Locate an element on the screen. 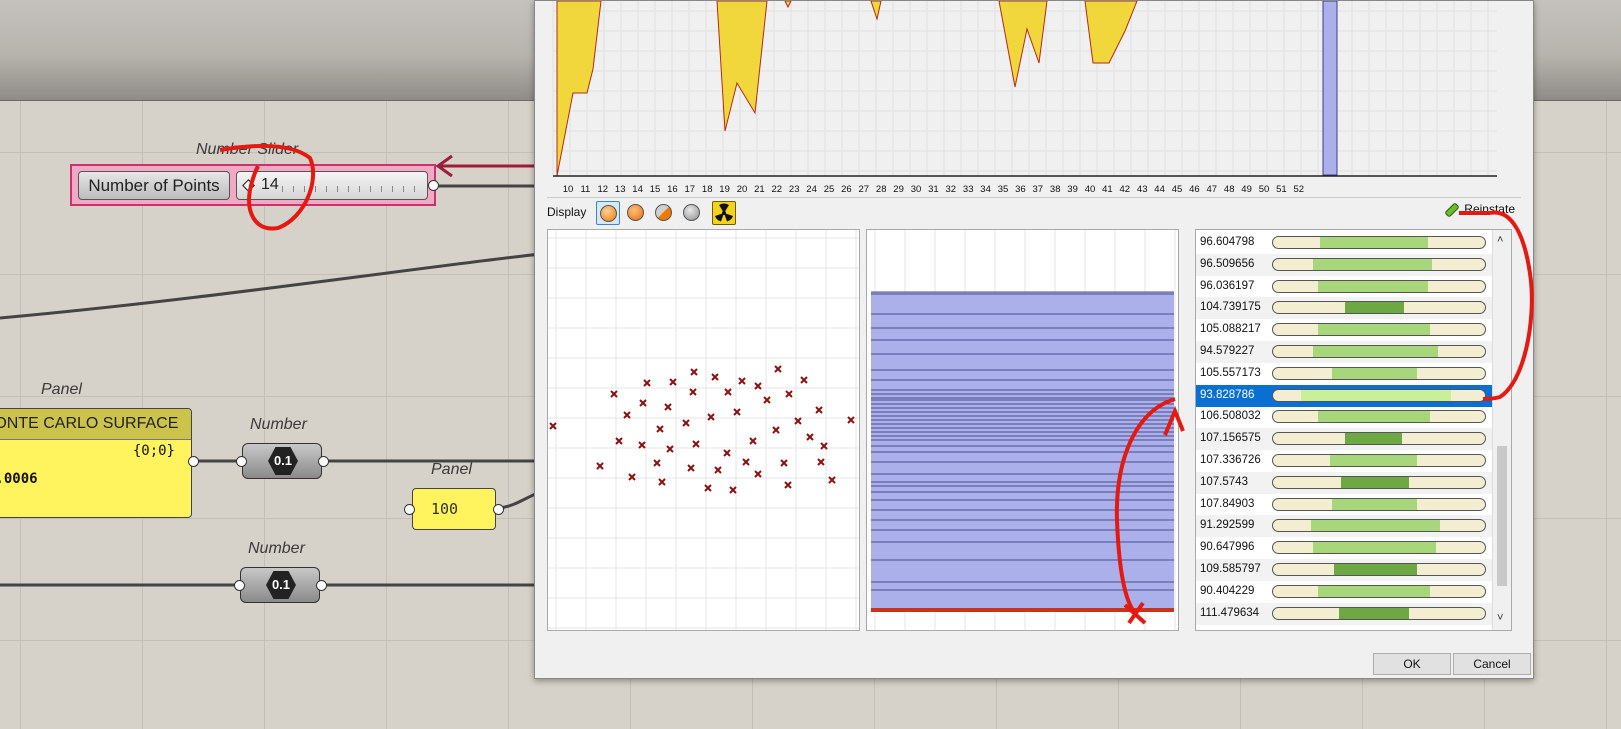 This screenshot has height=729, width=1621. cancel-button: Cancel is located at coordinates (1492, 664).